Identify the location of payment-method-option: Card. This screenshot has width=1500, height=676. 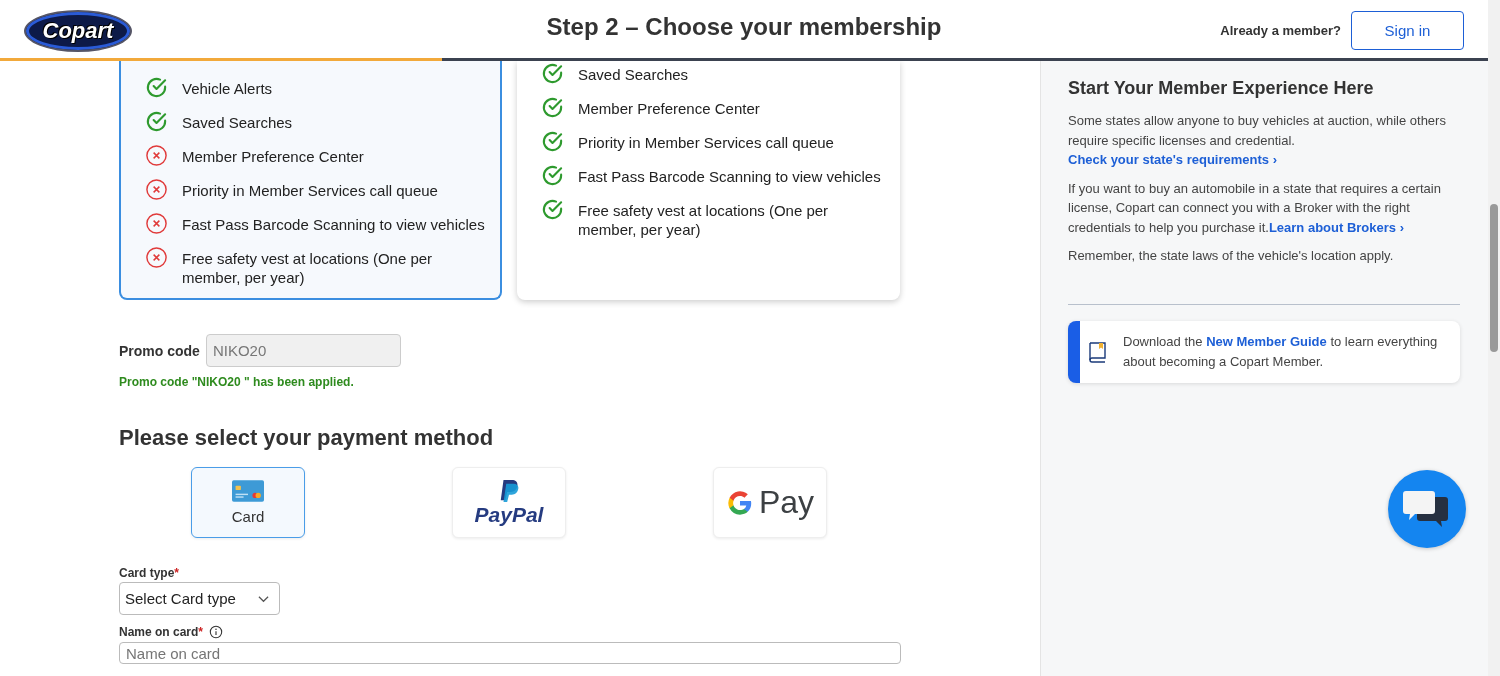
(248, 502).